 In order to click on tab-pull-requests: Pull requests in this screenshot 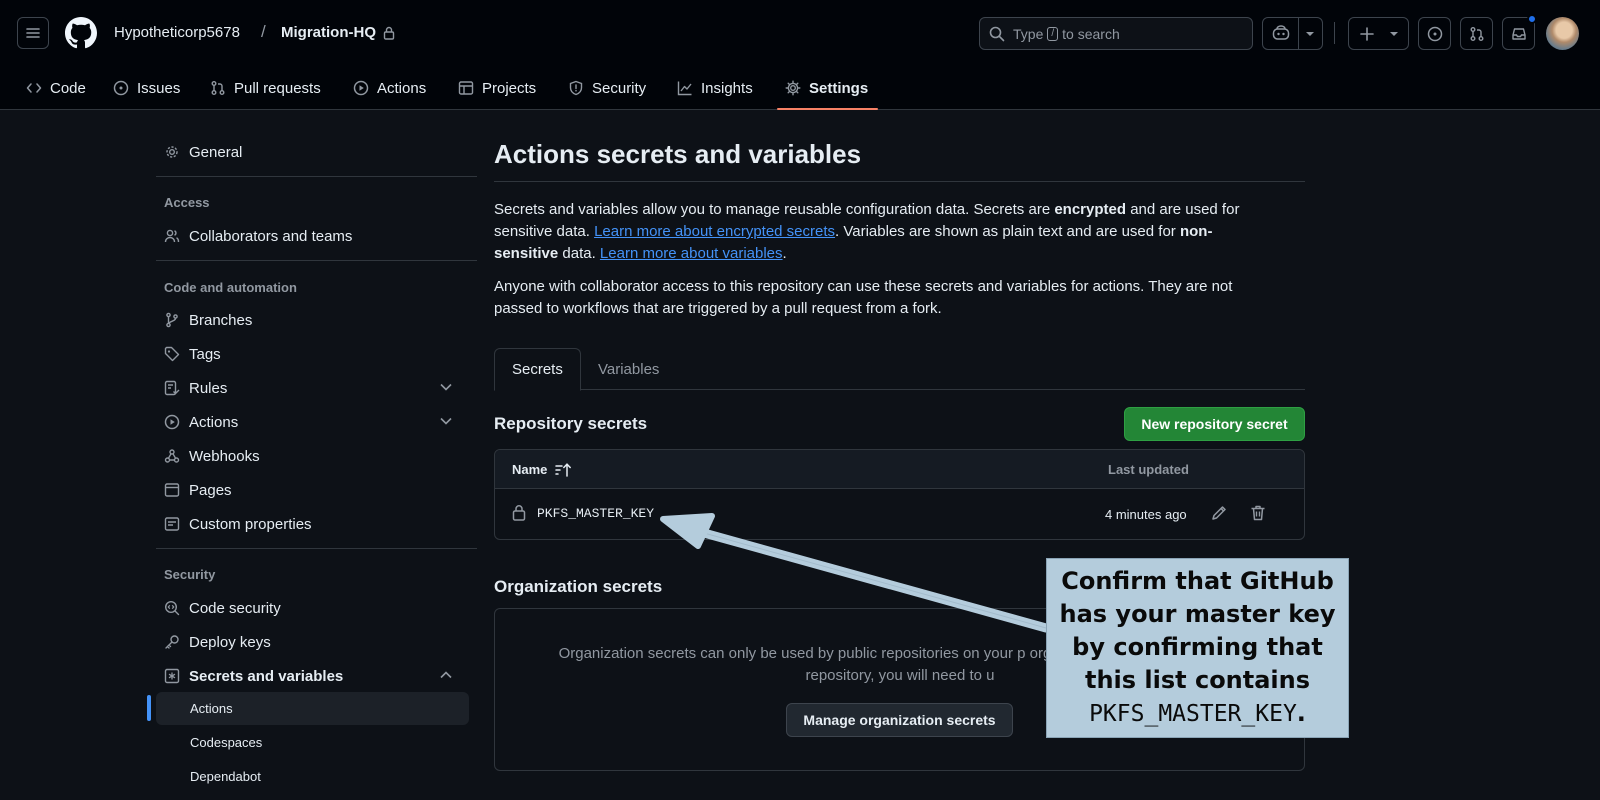, I will do `click(265, 88)`.